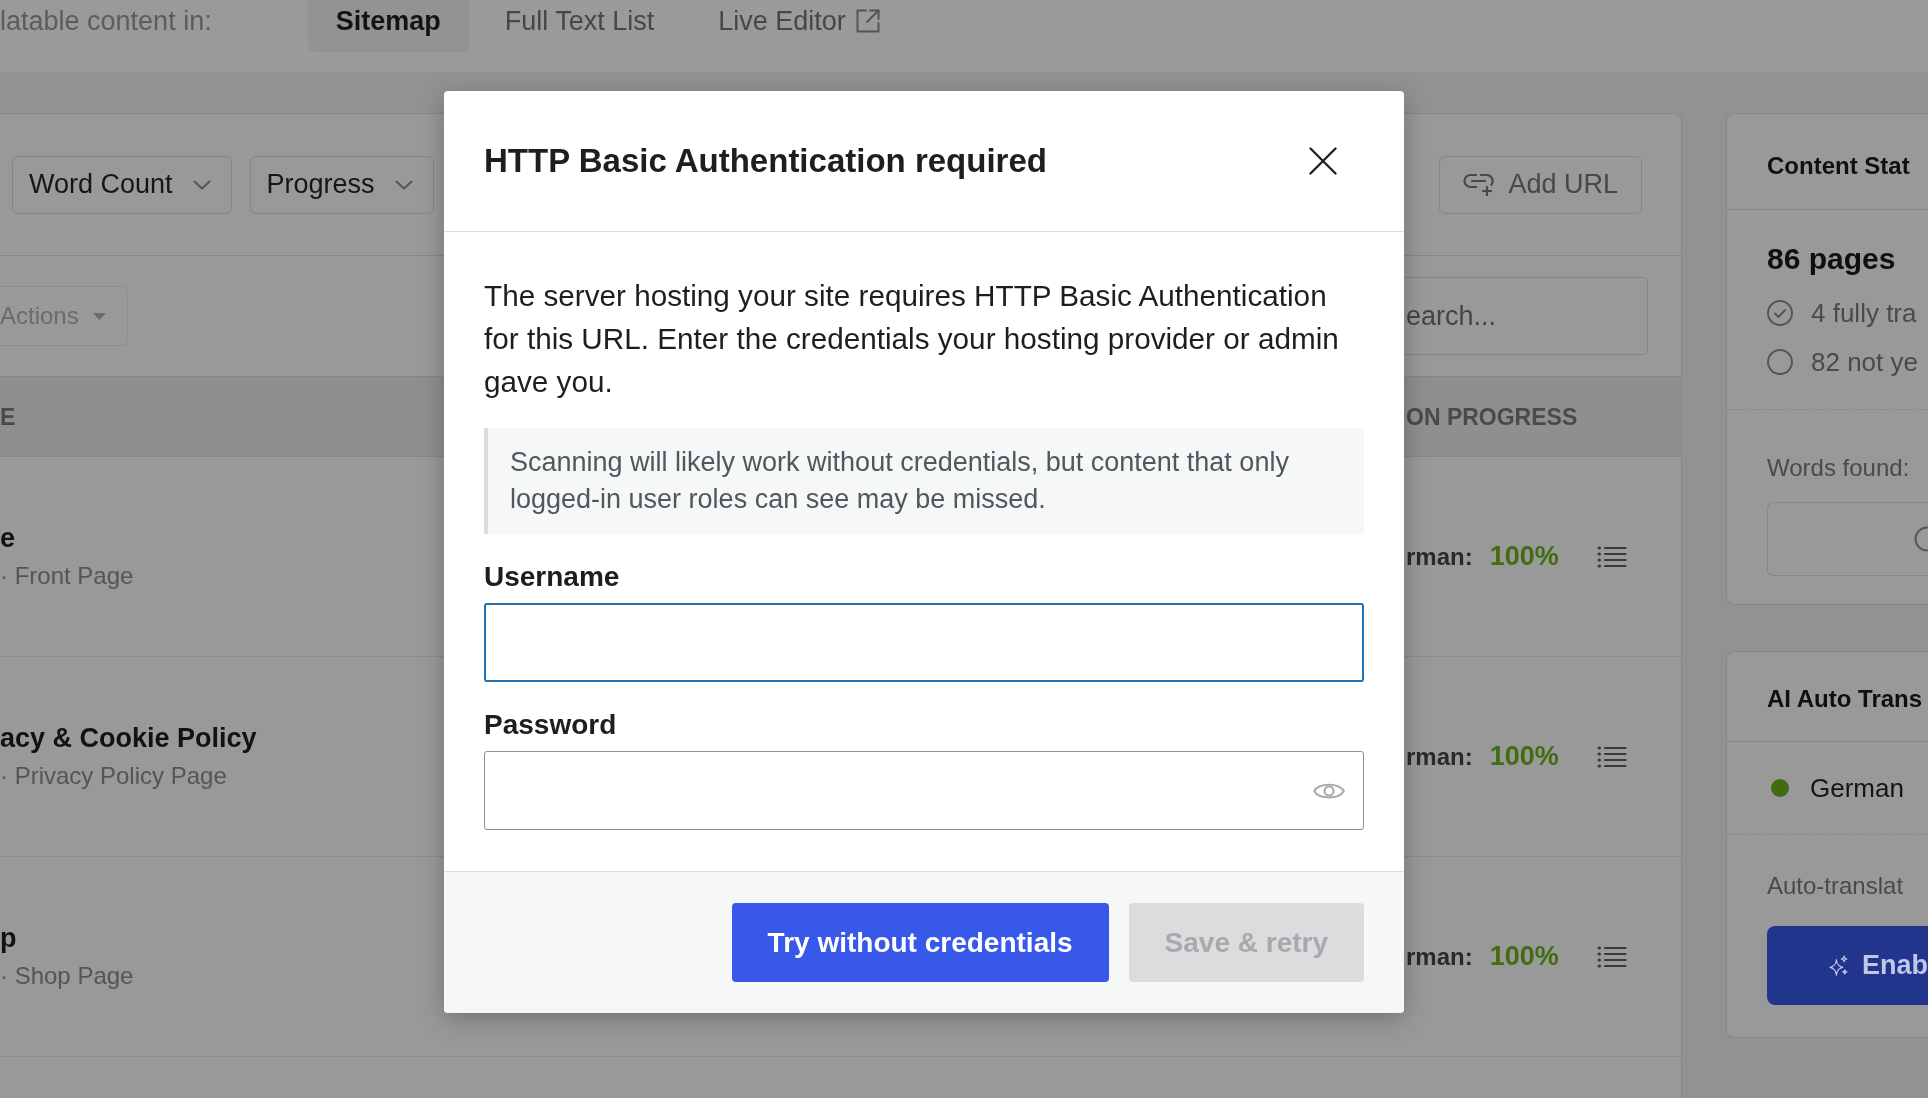 The image size is (1928, 1098). I want to click on page-title: acy & Cookie Policy, so click(129, 738).